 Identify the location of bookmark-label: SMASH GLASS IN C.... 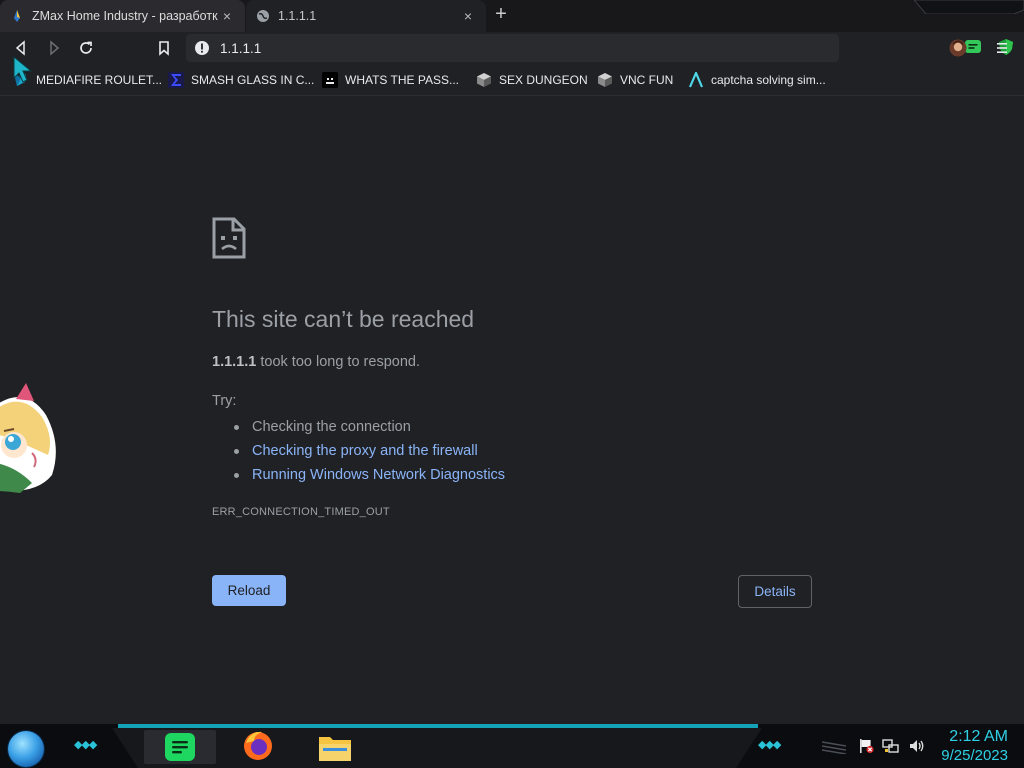
(253, 80).